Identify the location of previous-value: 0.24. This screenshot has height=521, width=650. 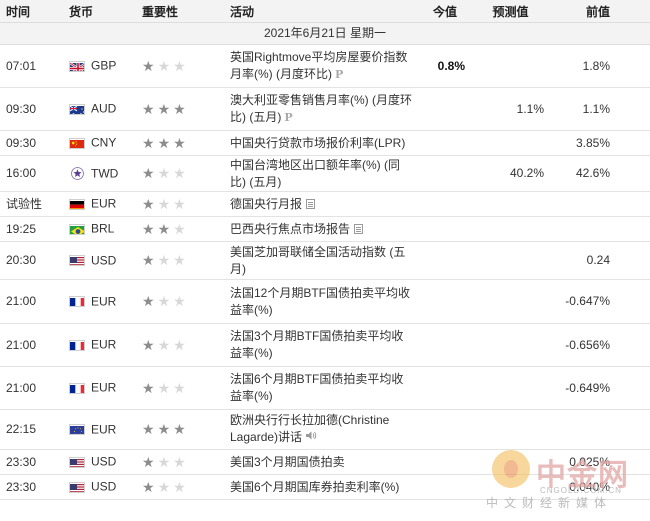
(600, 260).